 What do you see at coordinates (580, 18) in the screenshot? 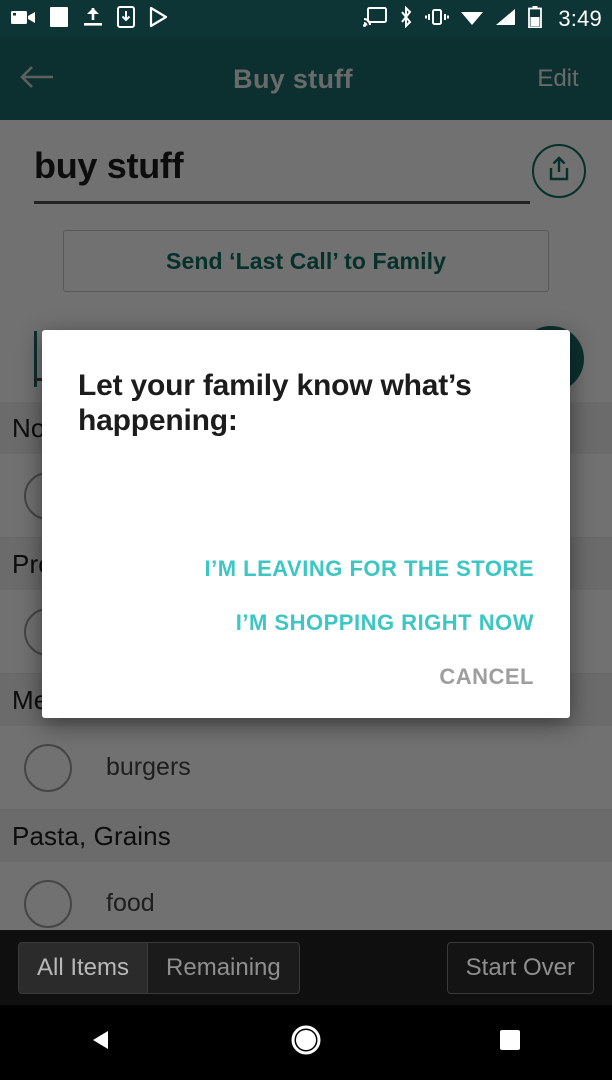
I see `status-bar-clock: 3:49` at bounding box center [580, 18].